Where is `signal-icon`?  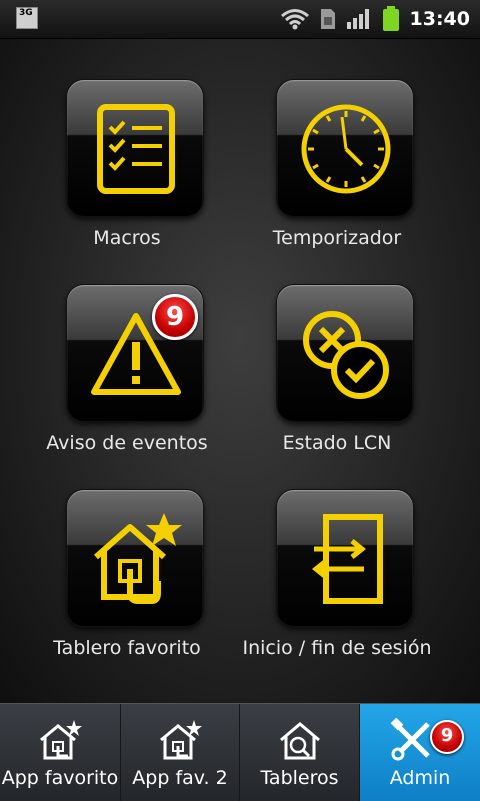
signal-icon is located at coordinates (357, 19).